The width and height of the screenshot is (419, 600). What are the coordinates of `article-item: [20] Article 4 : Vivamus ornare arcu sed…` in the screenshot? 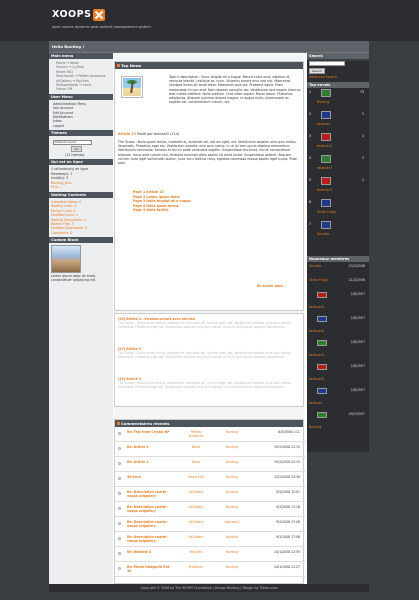 It's located at (209, 323).